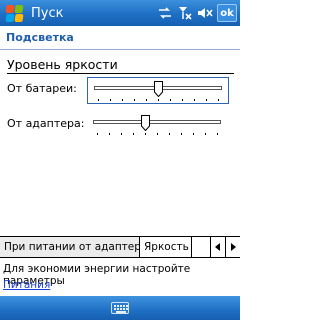 The width and height of the screenshot is (320, 320). I want to click on volume-muted-icon, so click(205, 13).